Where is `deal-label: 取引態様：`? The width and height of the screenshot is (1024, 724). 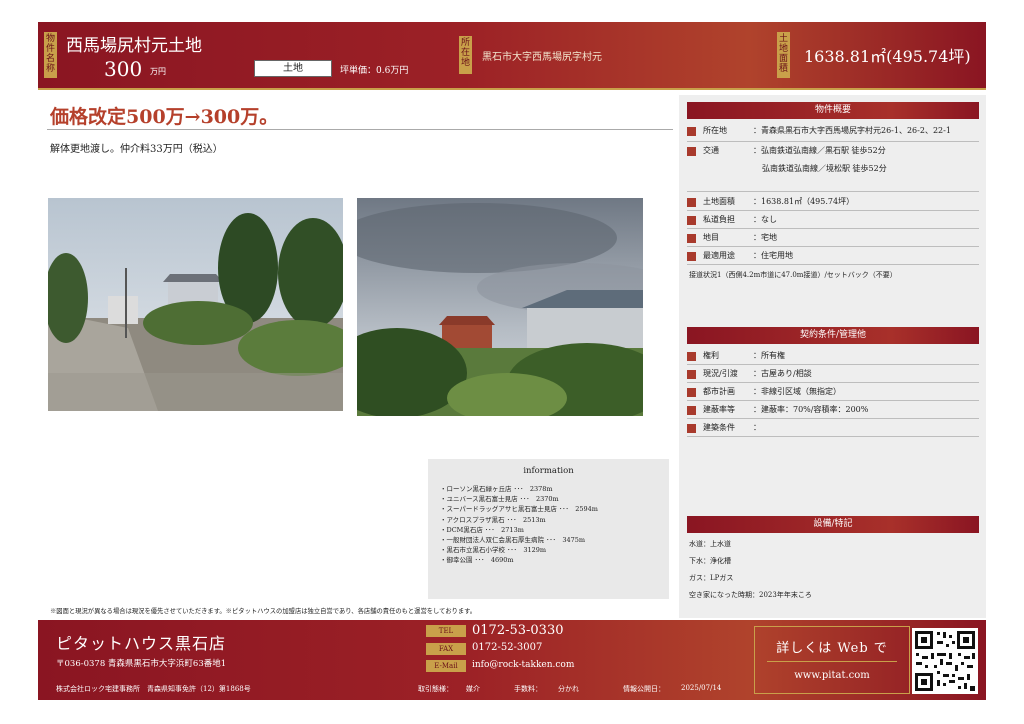
deal-label: 取引態様： is located at coordinates (435, 689).